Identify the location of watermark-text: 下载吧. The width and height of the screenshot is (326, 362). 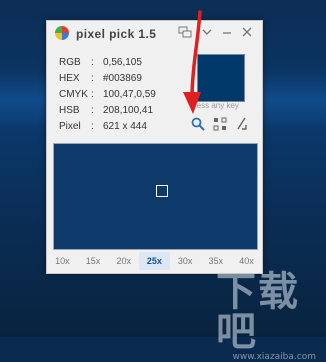
(258, 312).